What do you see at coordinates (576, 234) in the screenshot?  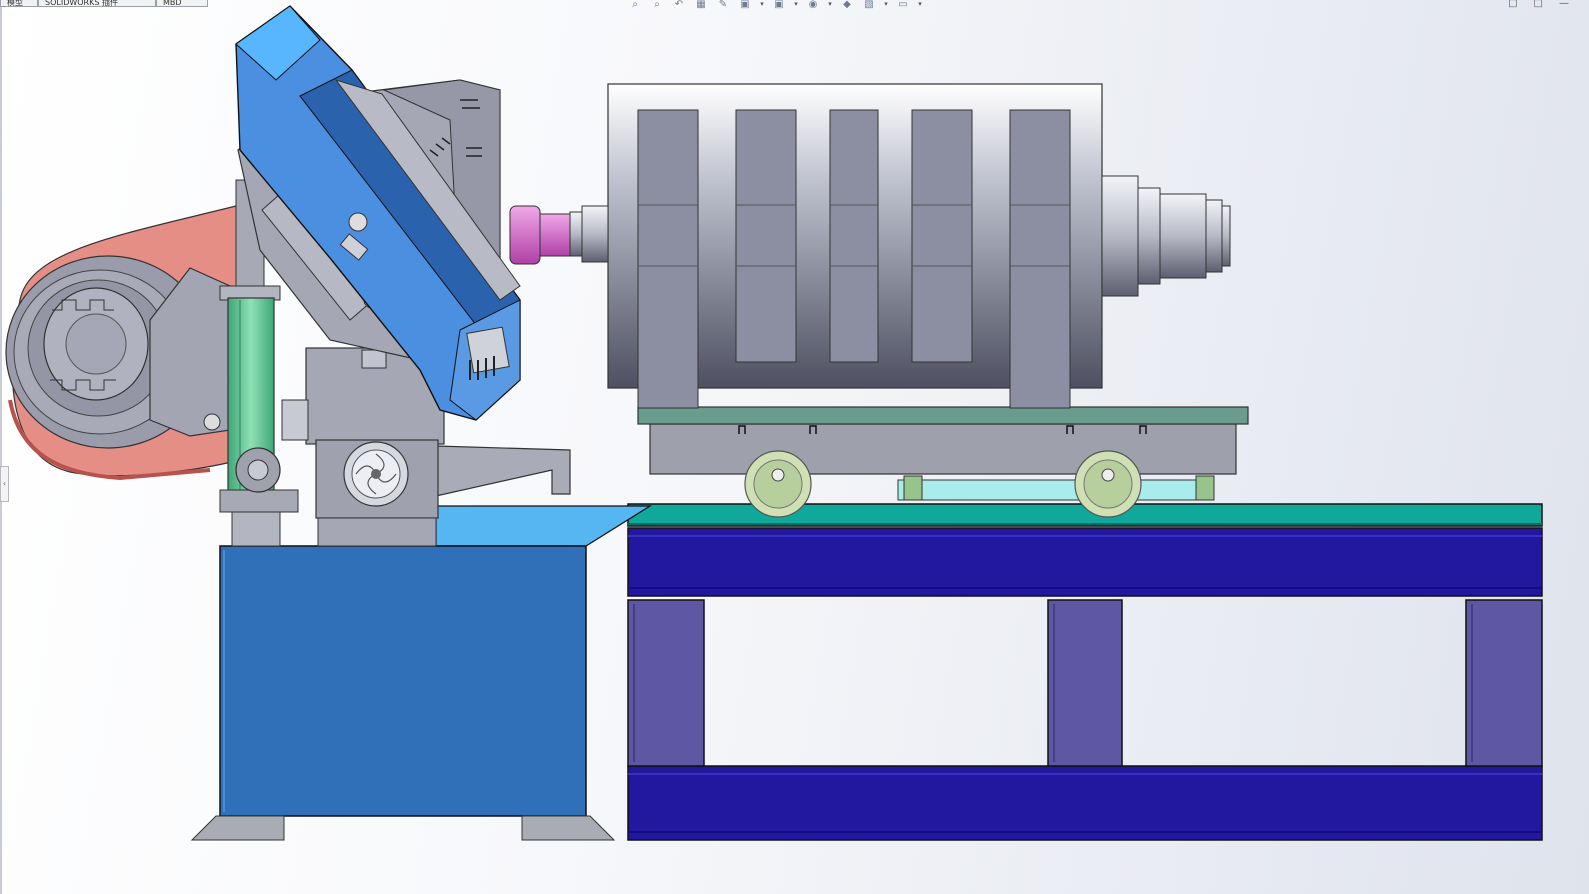 I see `motor-front-shaft` at bounding box center [576, 234].